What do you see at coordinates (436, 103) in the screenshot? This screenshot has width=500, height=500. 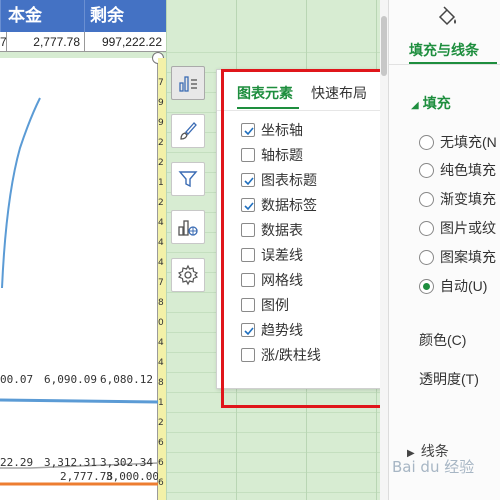 I see `fill-section-label: 填充` at bounding box center [436, 103].